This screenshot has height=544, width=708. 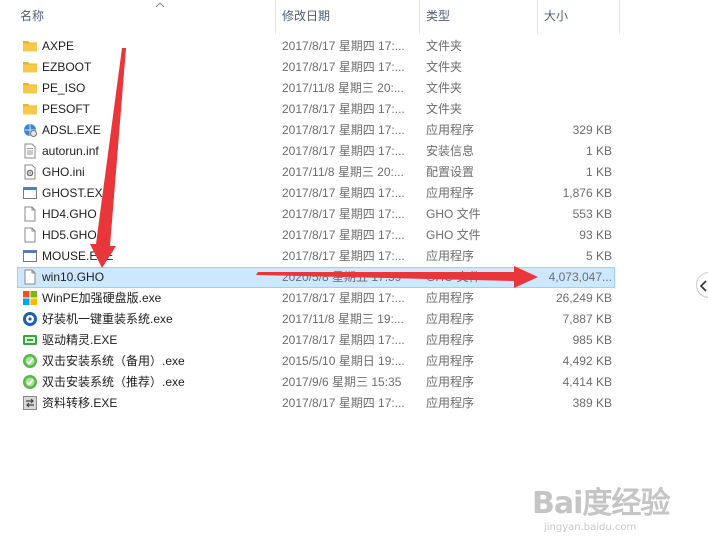 What do you see at coordinates (354, 46) in the screenshot?
I see `file-row: AXPE 2017/8/17 星期四 17:... 文件夹` at bounding box center [354, 46].